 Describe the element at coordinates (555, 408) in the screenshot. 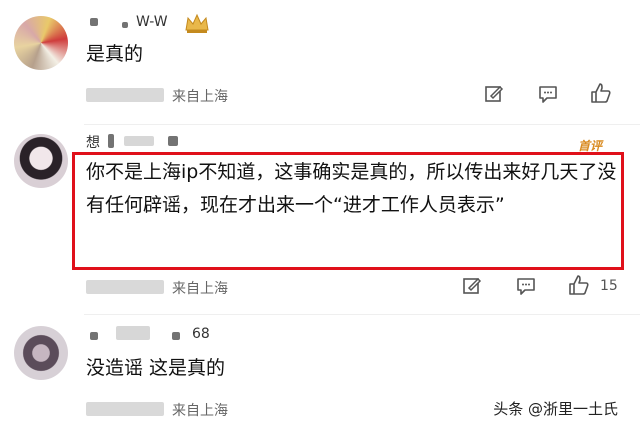

I see `watermark: 头条 @浙里一土氏` at that location.